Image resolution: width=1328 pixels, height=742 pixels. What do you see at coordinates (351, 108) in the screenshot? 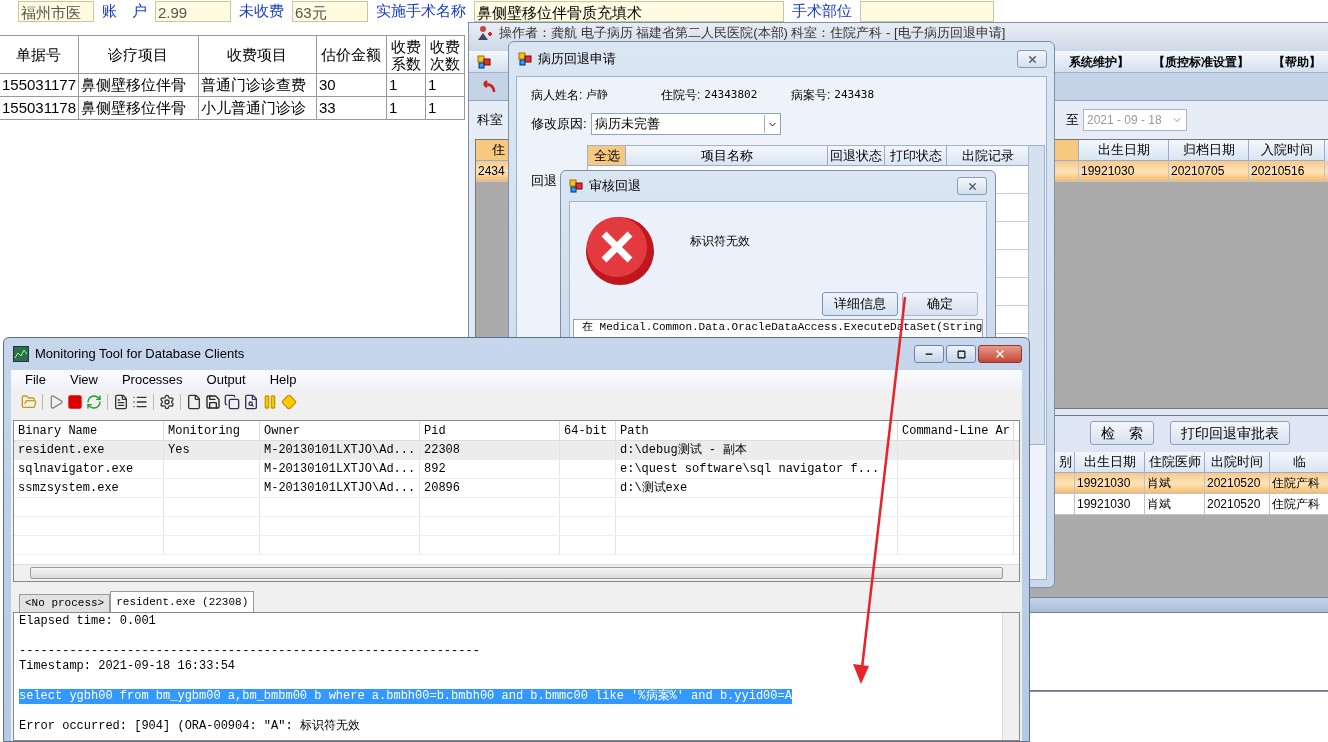
I see `table-cell: 33` at bounding box center [351, 108].